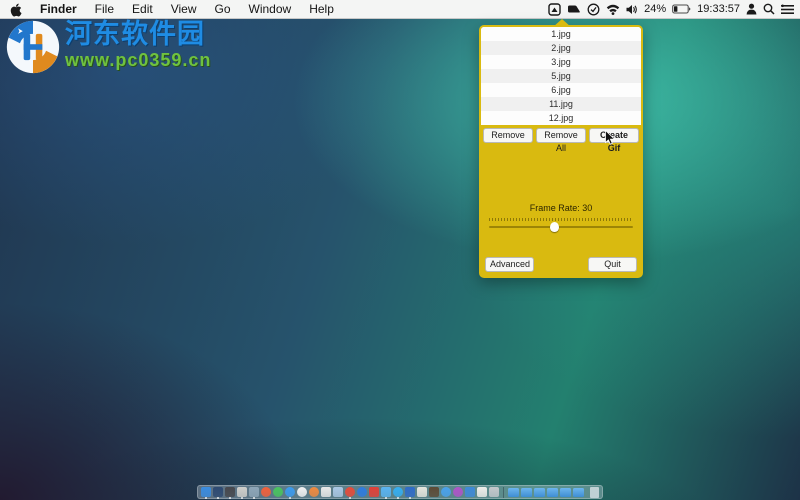 Image resolution: width=800 pixels, height=500 pixels. I want to click on site-url: www.pc0359.cn, so click(138, 60).